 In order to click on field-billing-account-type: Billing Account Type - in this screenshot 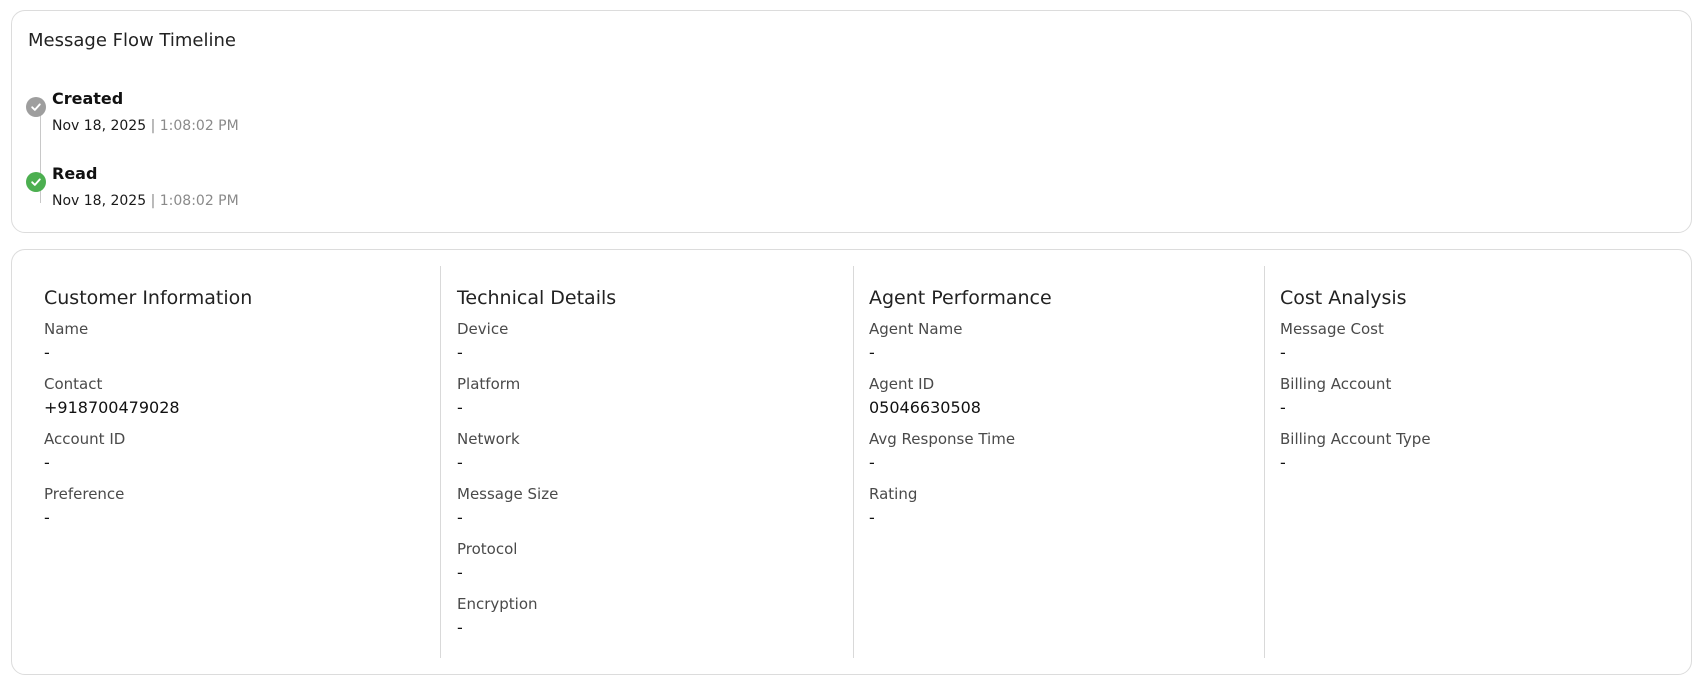, I will do `click(1355, 451)`.